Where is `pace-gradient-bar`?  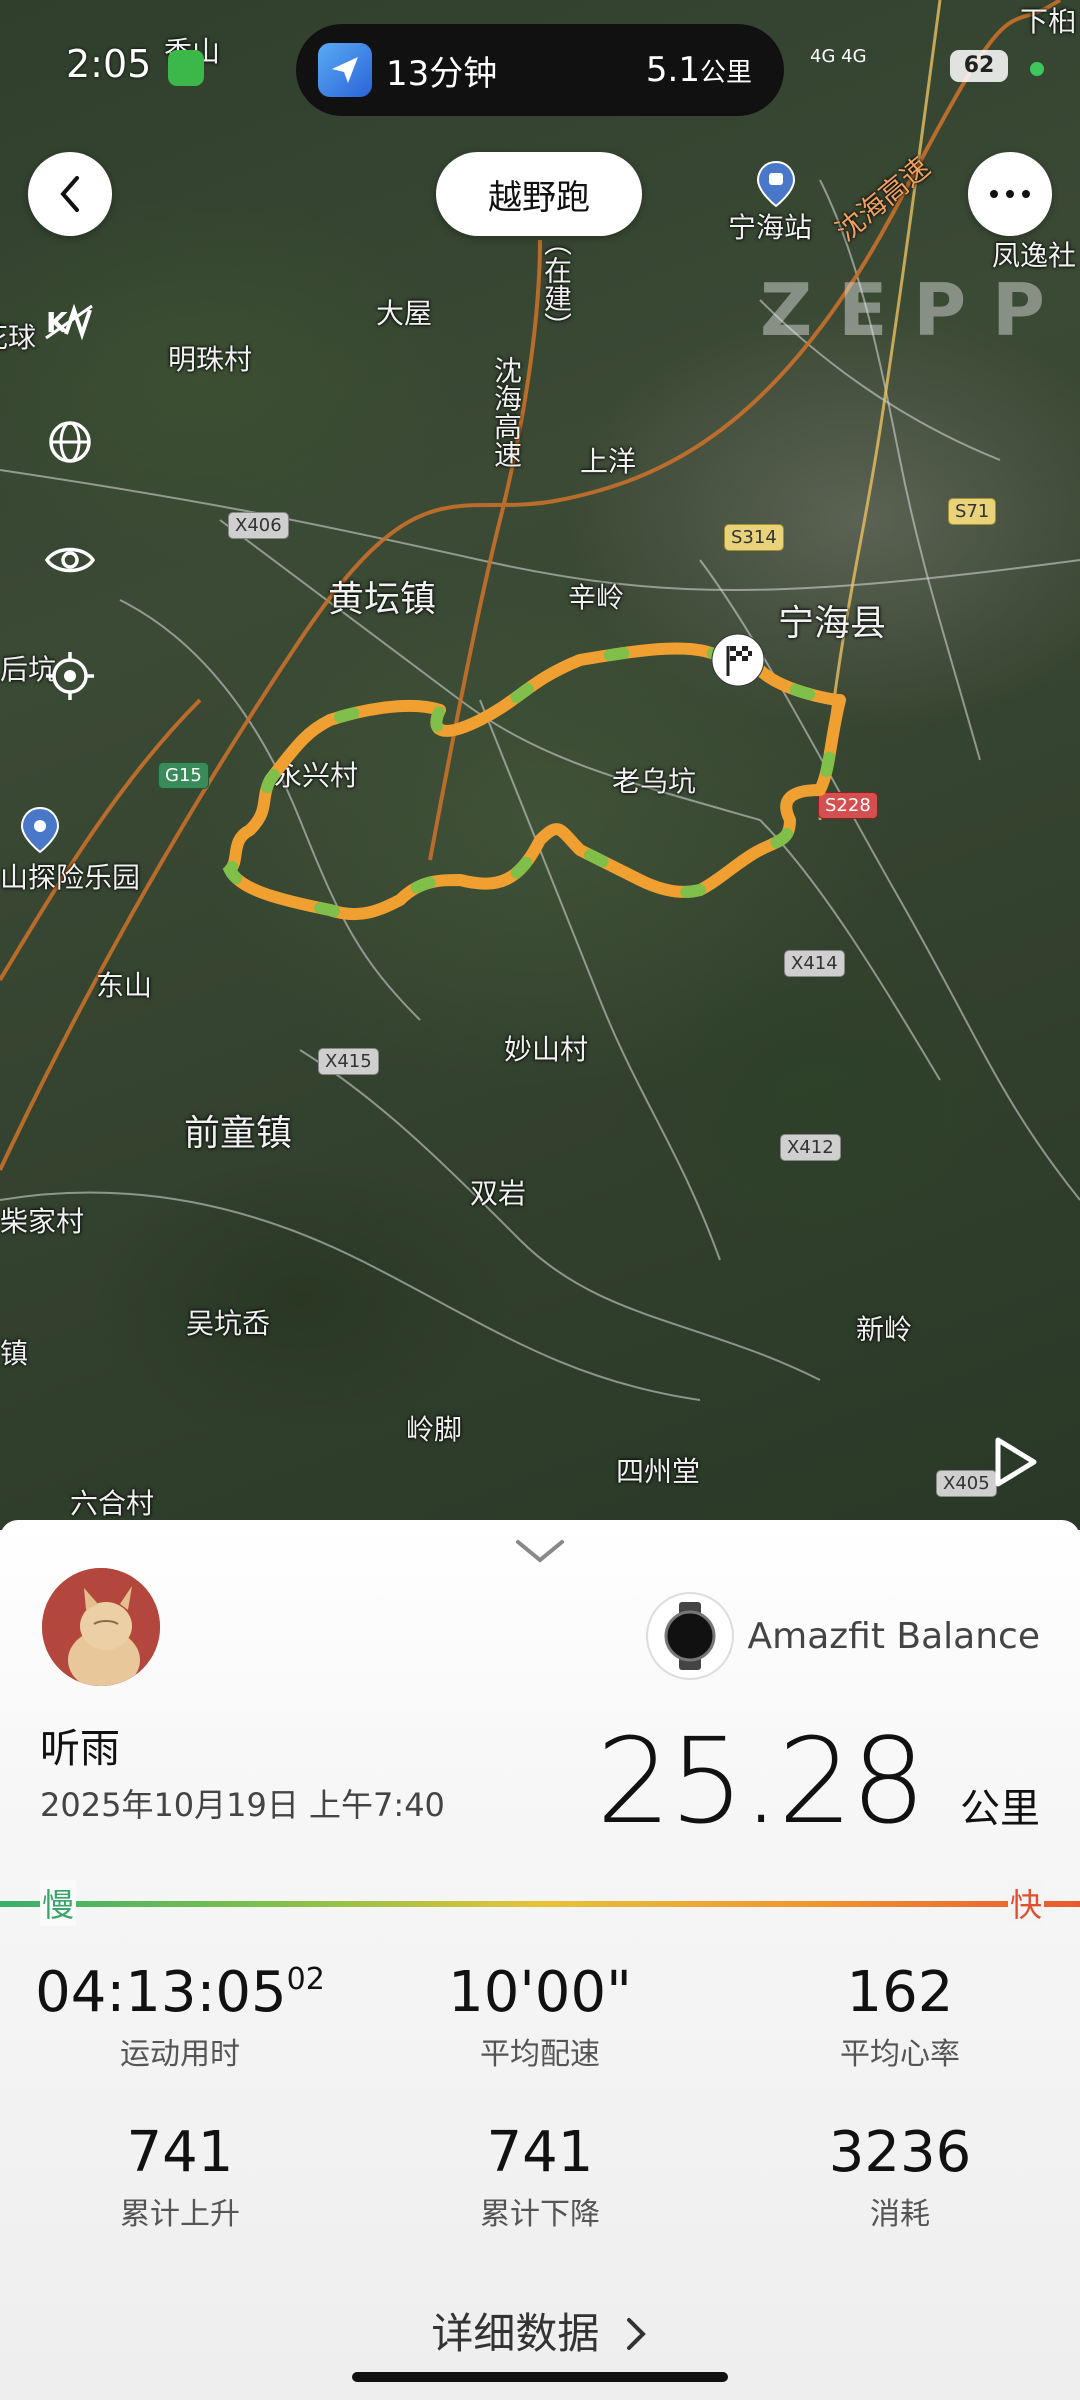 pace-gradient-bar is located at coordinates (540, 1904).